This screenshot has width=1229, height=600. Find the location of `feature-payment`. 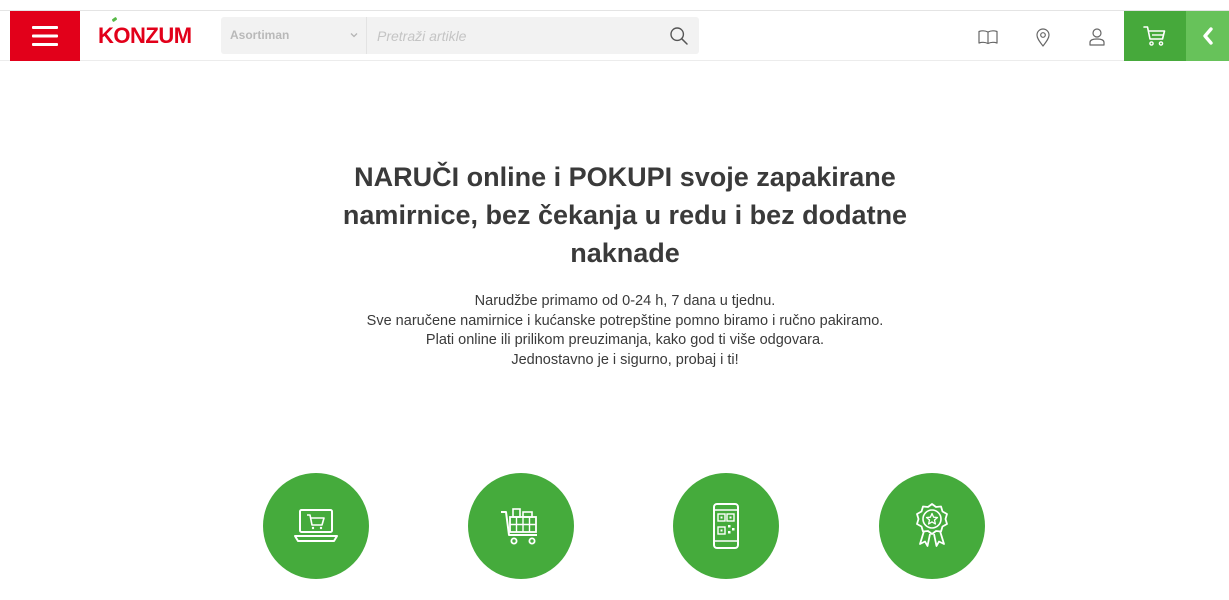

feature-payment is located at coordinates (726, 526).